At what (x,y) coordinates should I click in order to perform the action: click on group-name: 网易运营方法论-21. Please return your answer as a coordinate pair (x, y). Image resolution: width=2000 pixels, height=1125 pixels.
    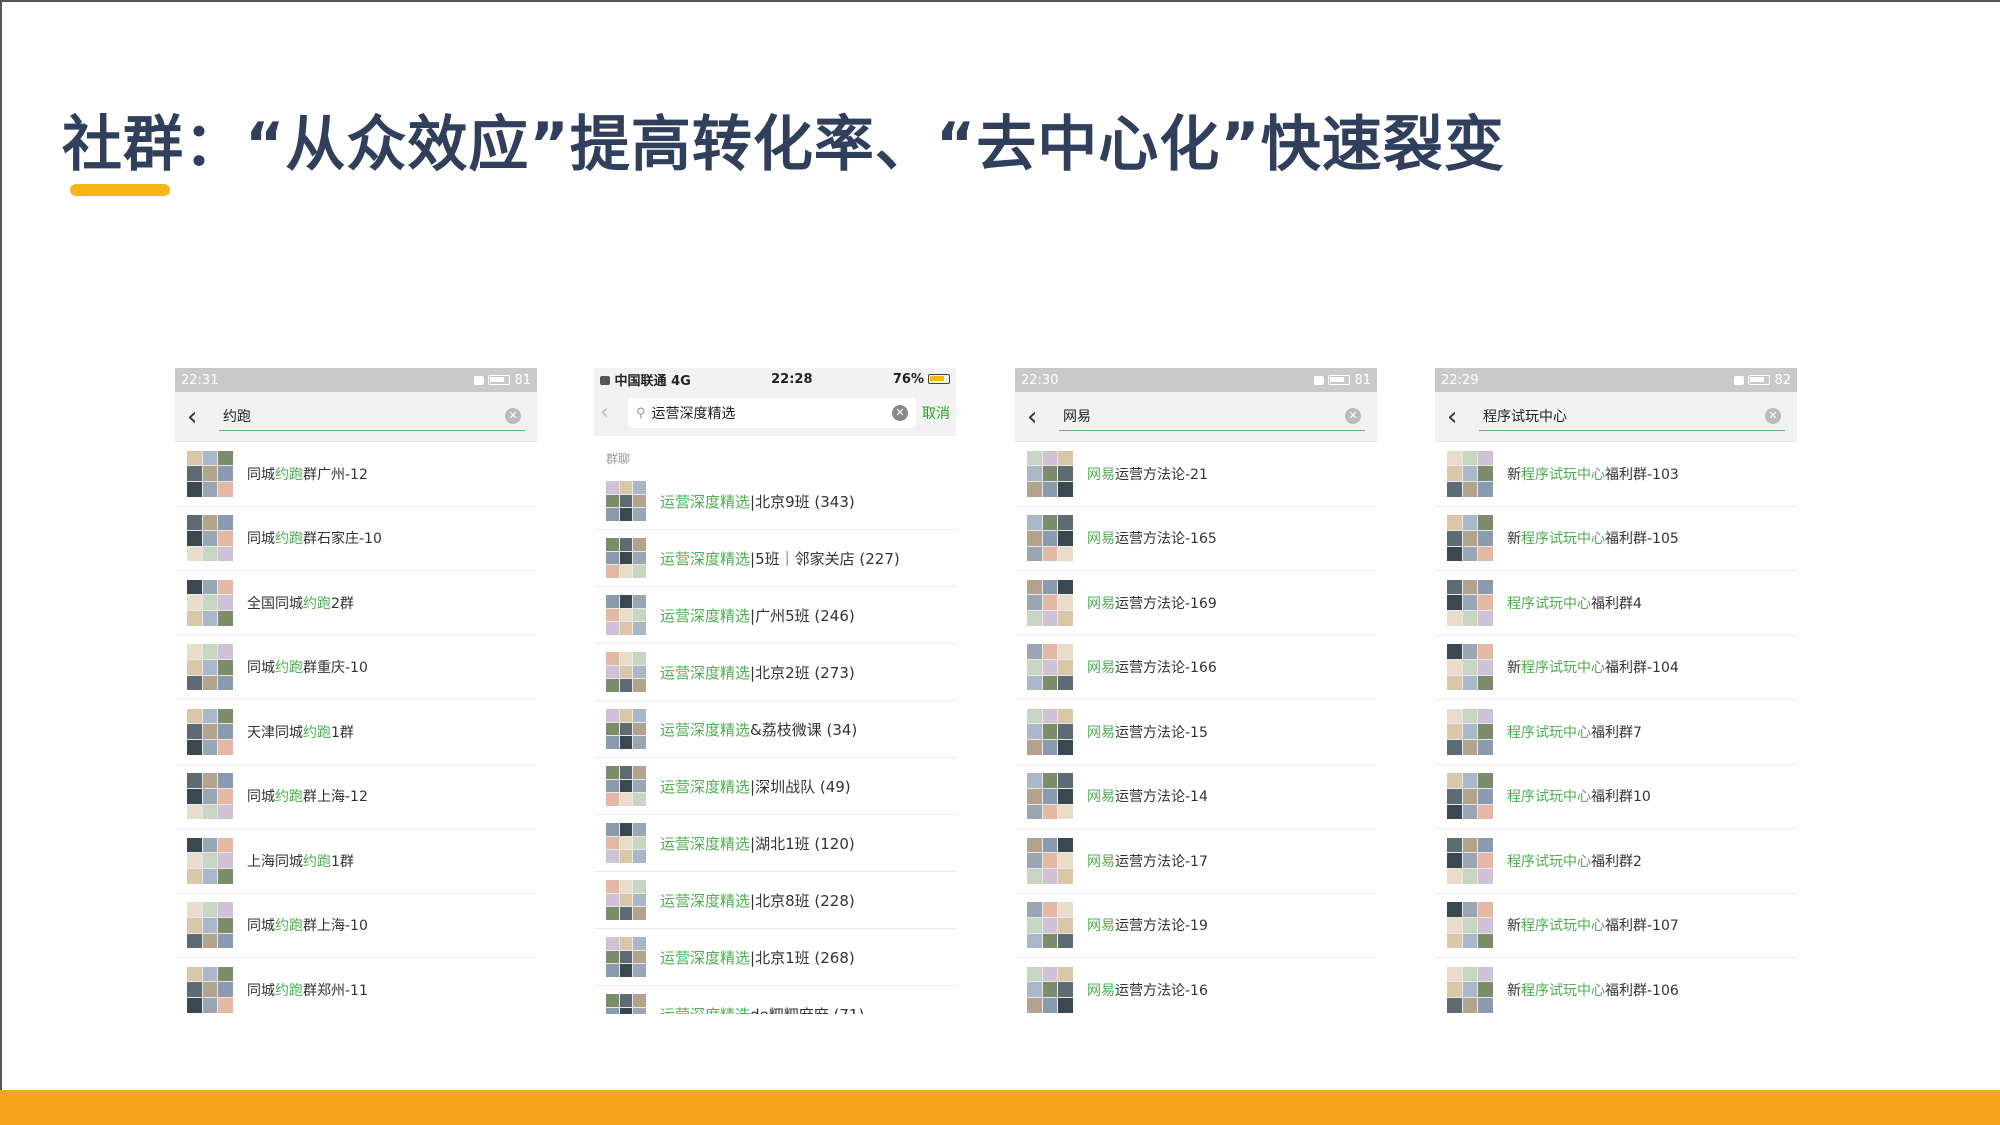
    Looking at the image, I should click on (1147, 474).